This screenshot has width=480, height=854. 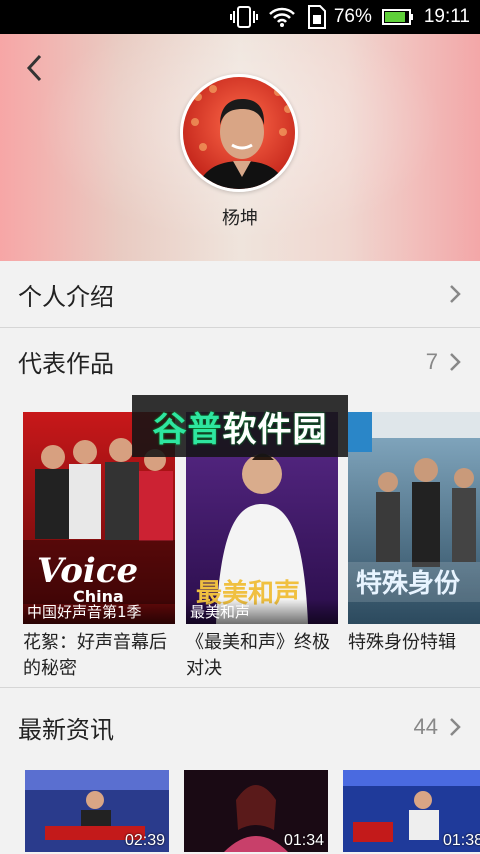 I want to click on works-row: 代表作品 7, so click(x=240, y=361).